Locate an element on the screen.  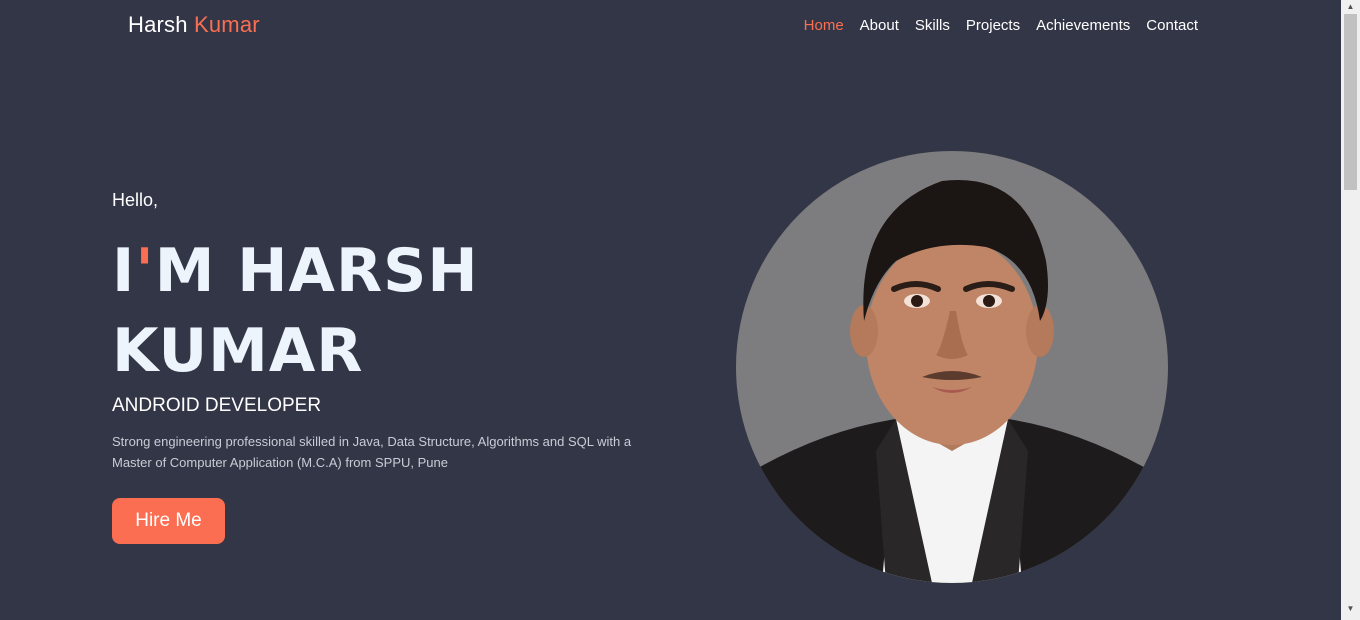
headline-prefix: I is located at coordinates (124, 271).